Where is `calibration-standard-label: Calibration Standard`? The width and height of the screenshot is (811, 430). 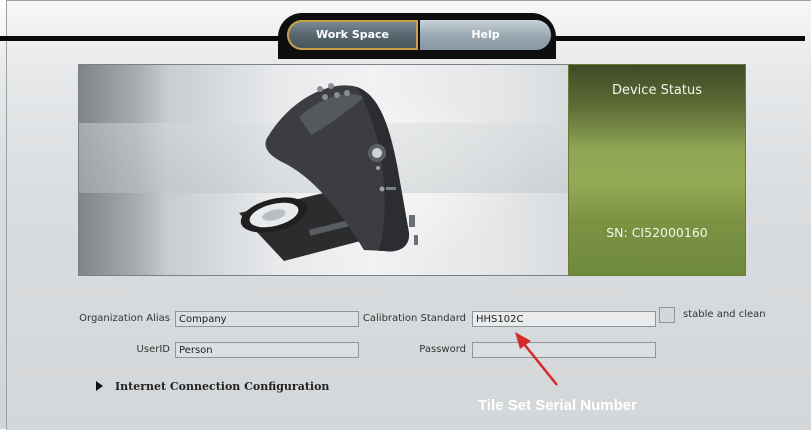
calibration-standard-label: Calibration Standard is located at coordinates (414, 318).